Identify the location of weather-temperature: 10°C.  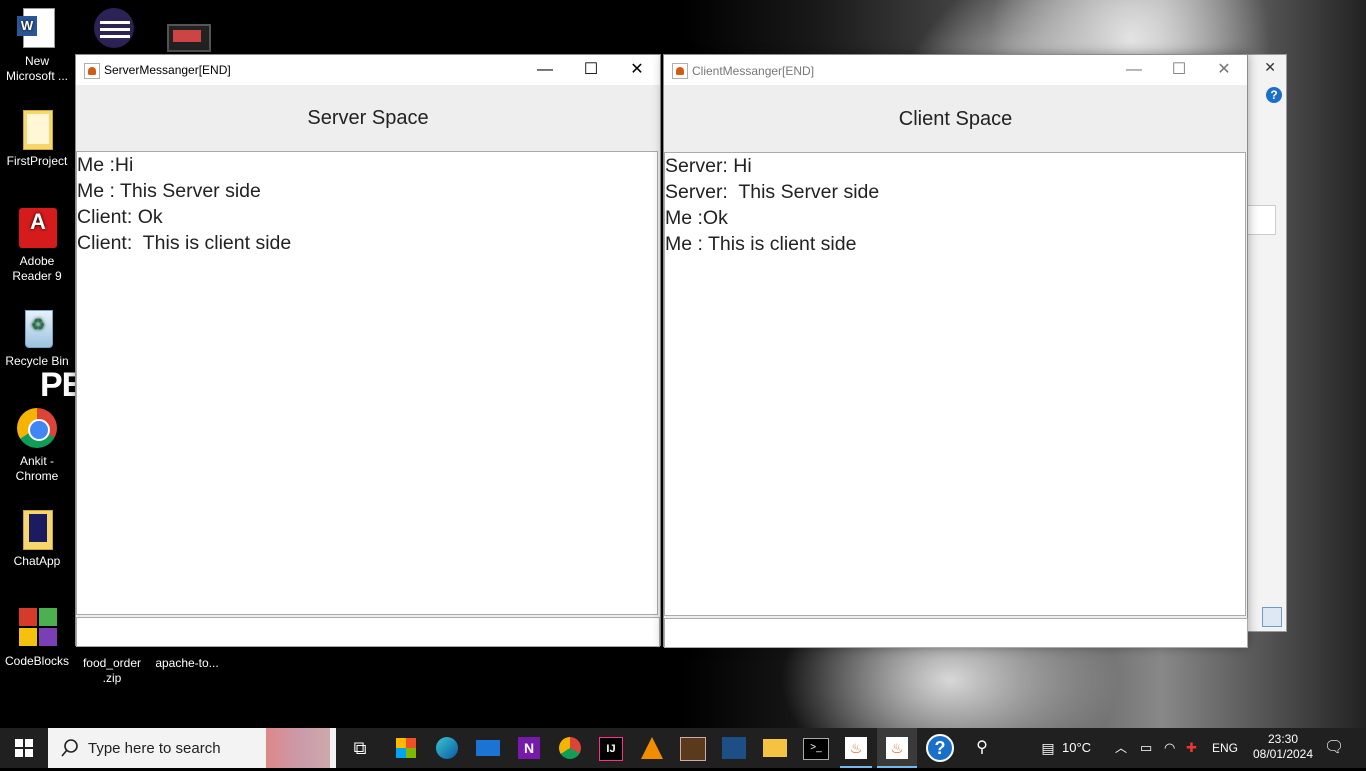
(1076, 748).